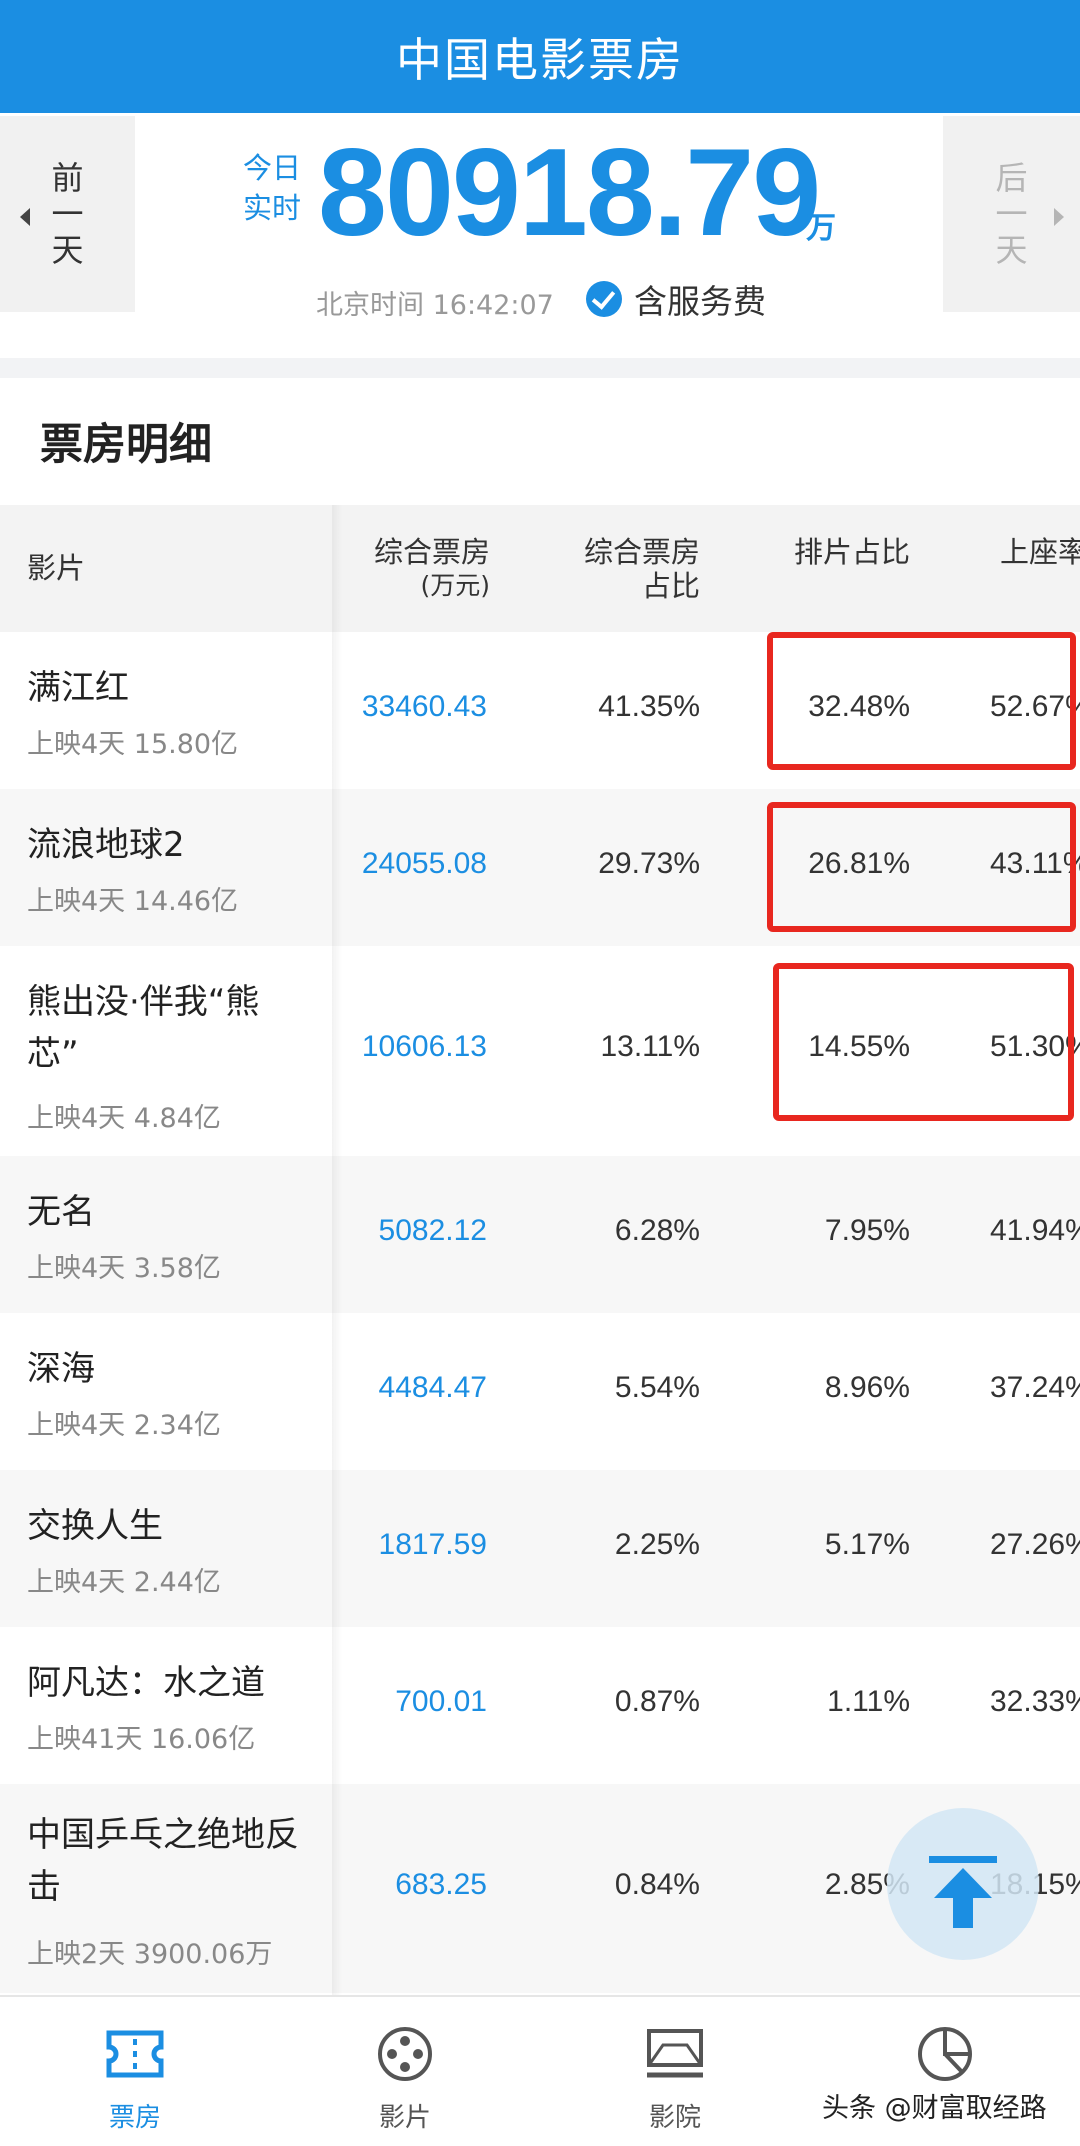 The image size is (1080, 2146). What do you see at coordinates (133, 744) in the screenshot?
I see `film-meta: 上映4天 15.80亿` at bounding box center [133, 744].